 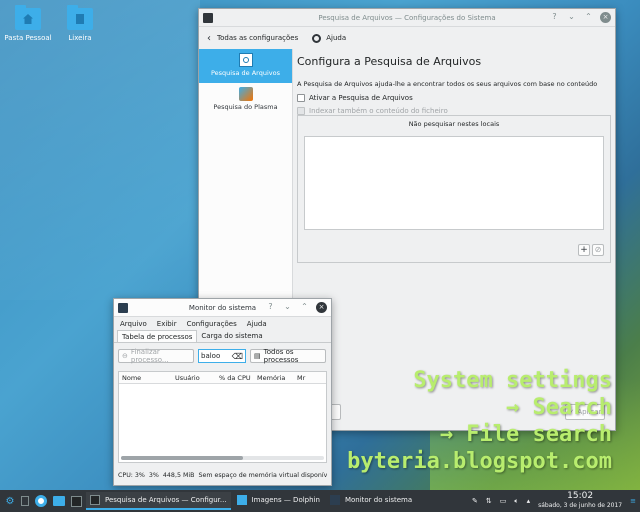 I want to click on clipboard-icon: ▭, so click(x=503, y=501).